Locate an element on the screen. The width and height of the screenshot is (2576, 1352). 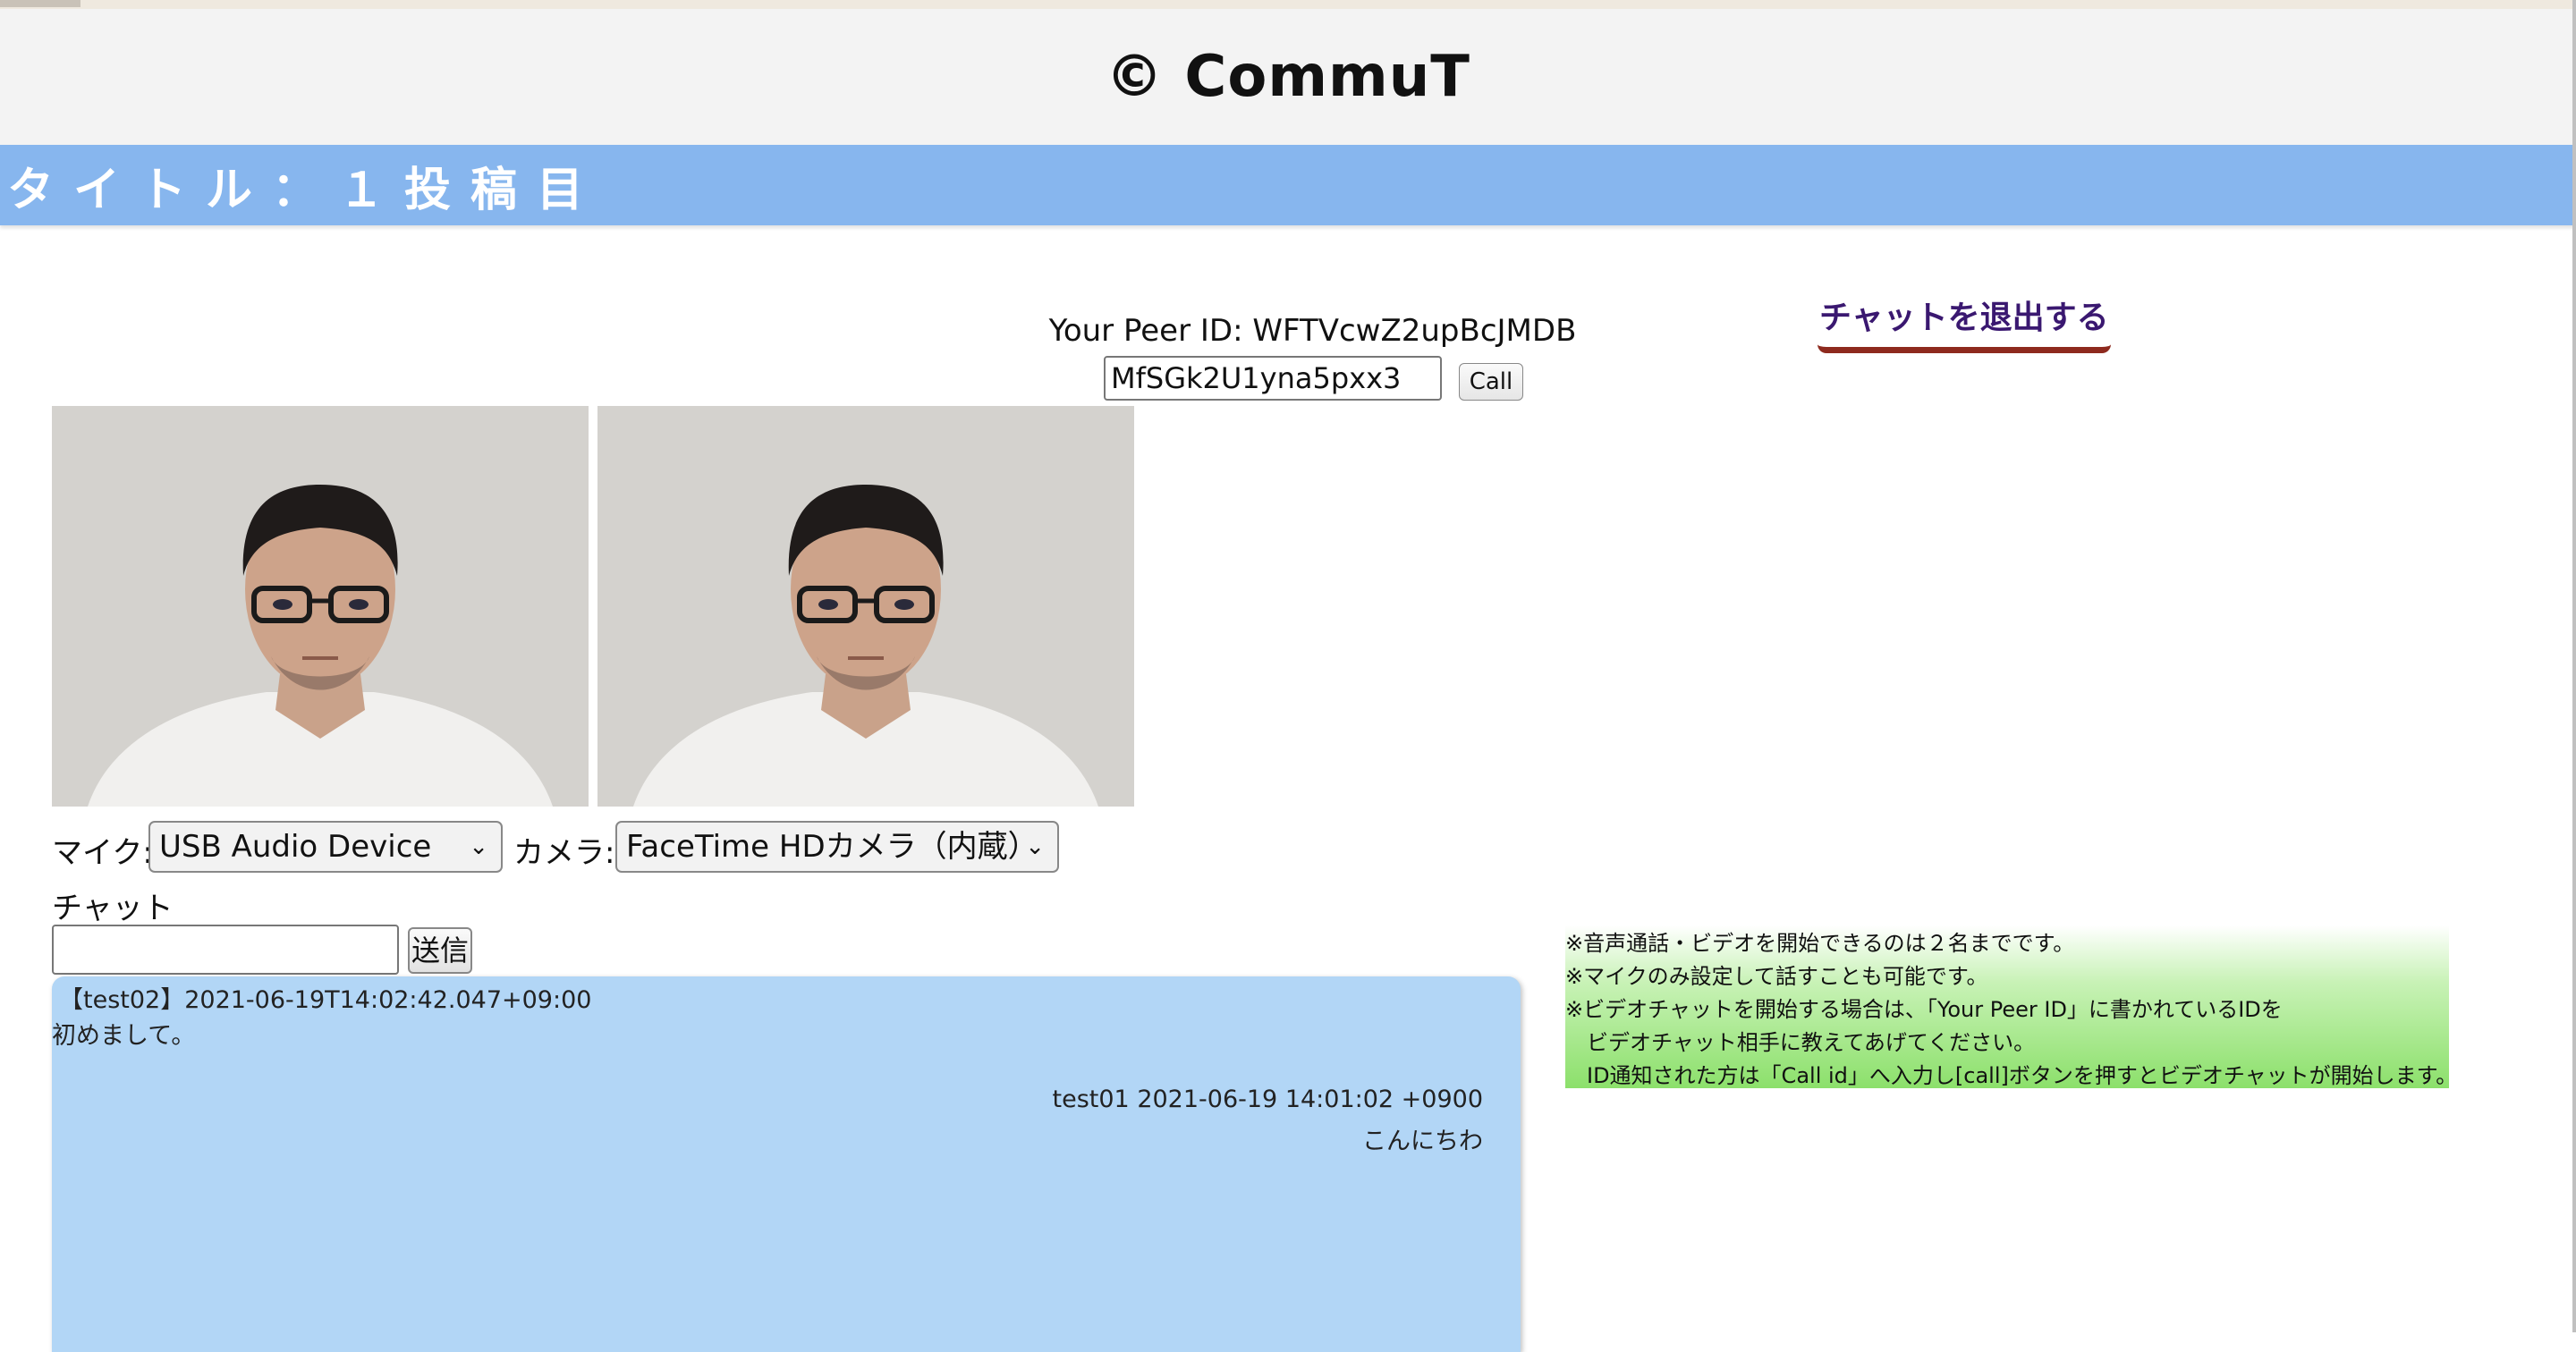
post-title: タイトル：１投稿目 is located at coordinates (305, 190).